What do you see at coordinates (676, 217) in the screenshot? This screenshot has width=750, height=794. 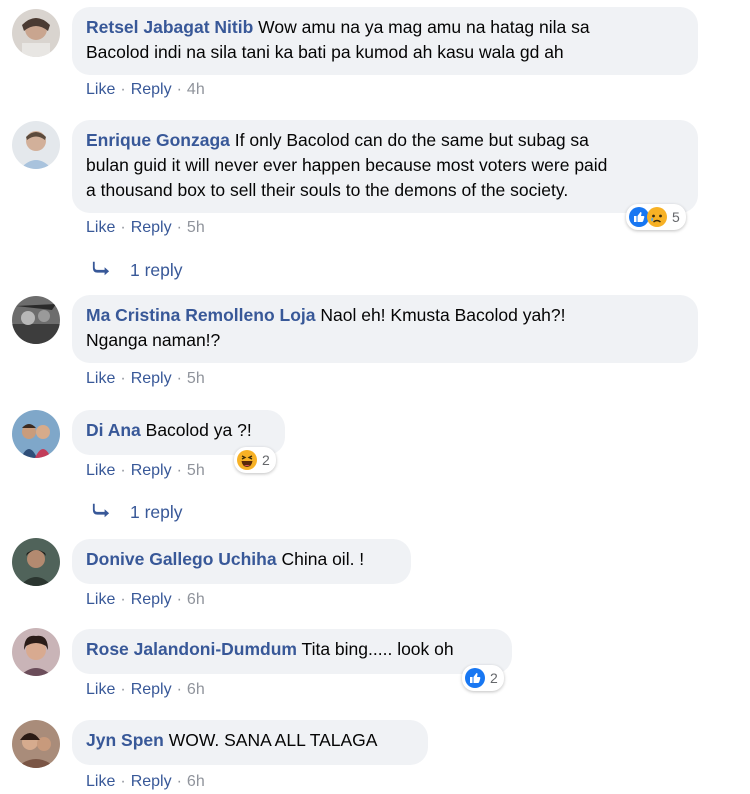 I see `reaction-count: 5` at bounding box center [676, 217].